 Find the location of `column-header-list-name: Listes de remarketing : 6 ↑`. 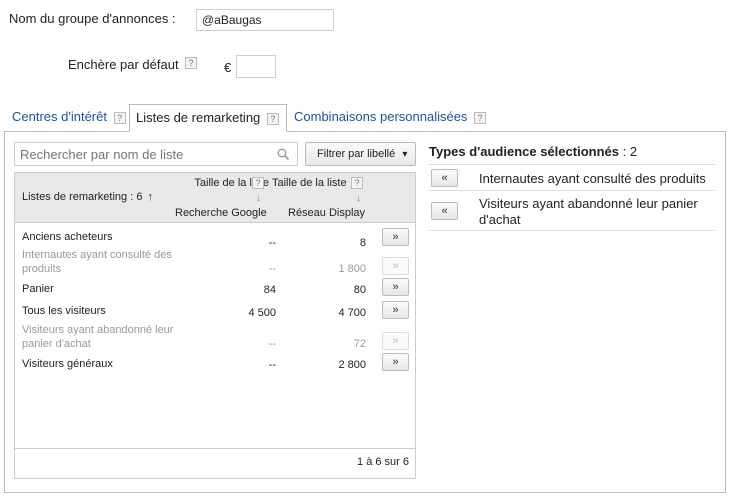

column-header-list-name: Listes de remarketing : 6 ↑ is located at coordinates (87, 197).